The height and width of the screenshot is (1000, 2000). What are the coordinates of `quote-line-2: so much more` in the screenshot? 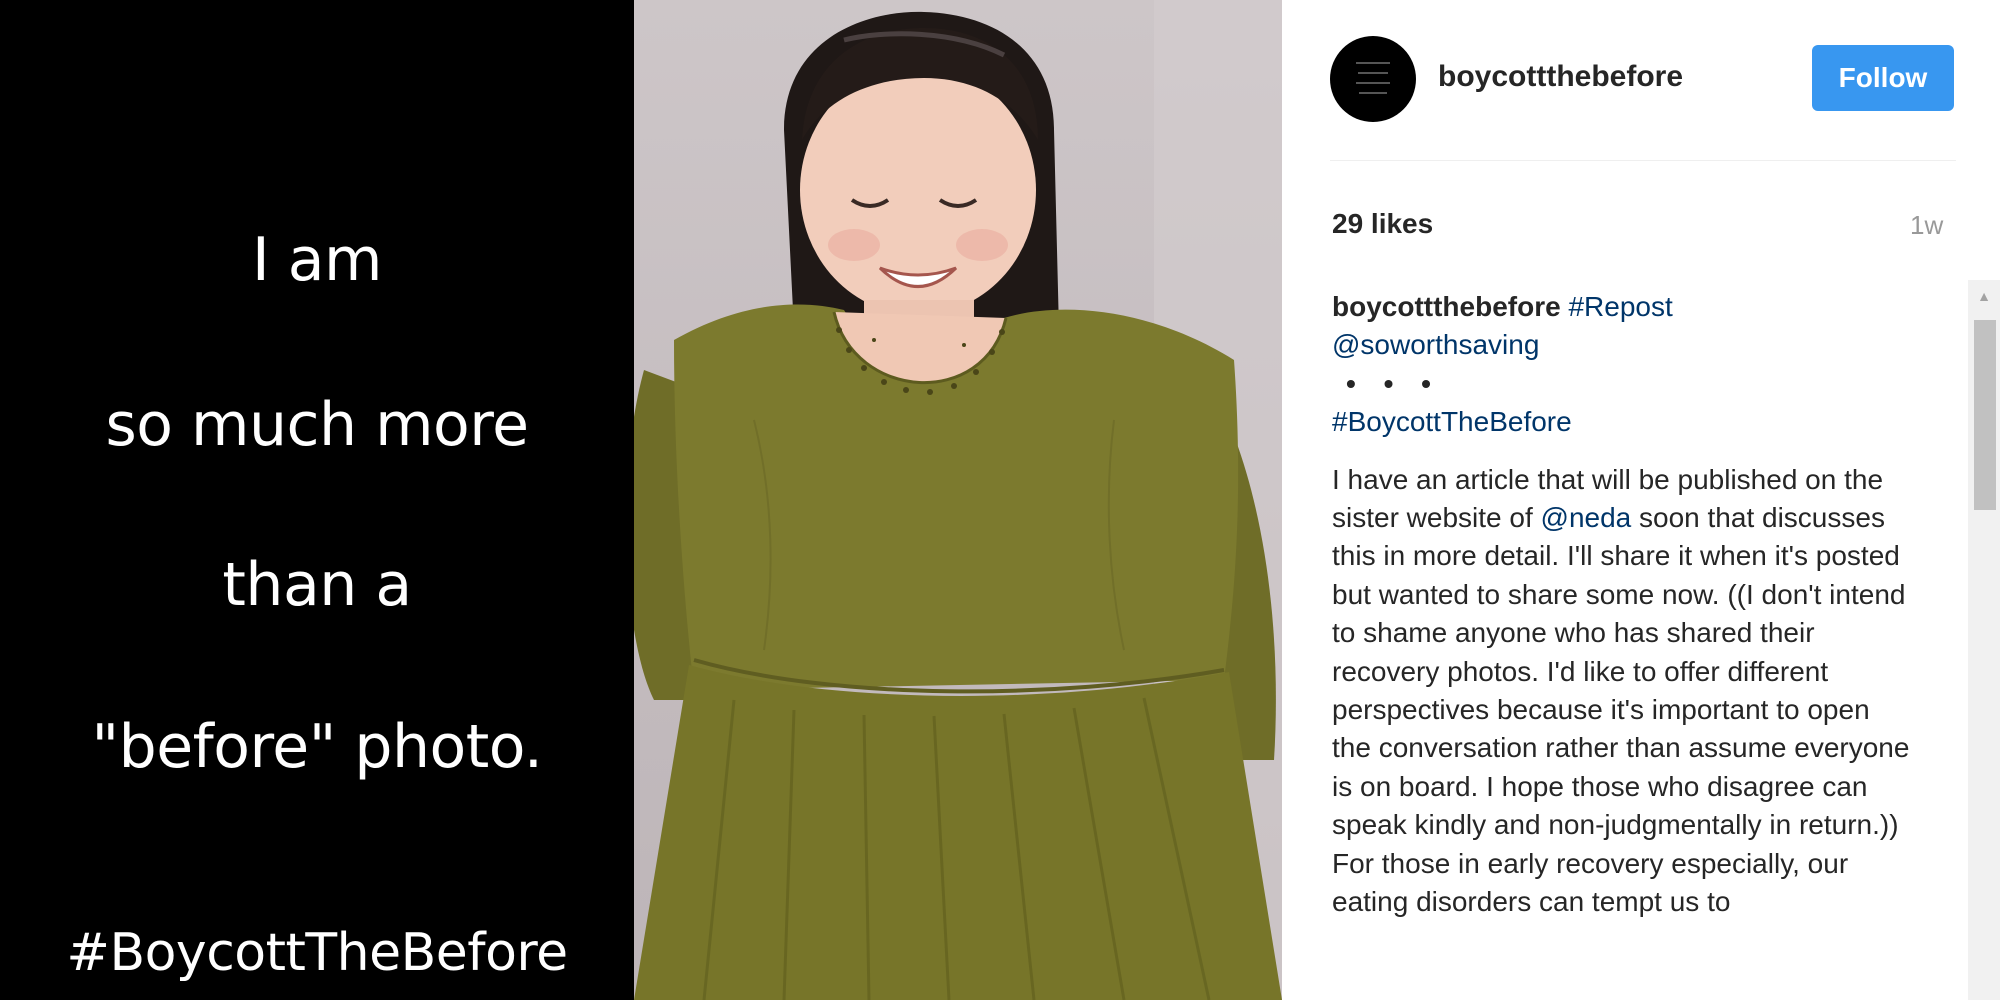 It's located at (317, 425).